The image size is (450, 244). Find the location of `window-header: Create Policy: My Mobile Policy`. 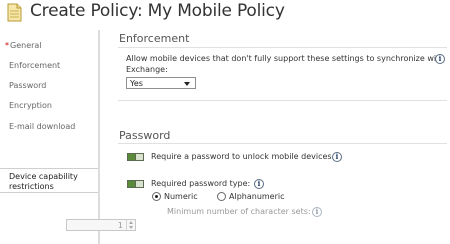

window-header: Create Policy: My Mobile Policy is located at coordinates (225, 13).